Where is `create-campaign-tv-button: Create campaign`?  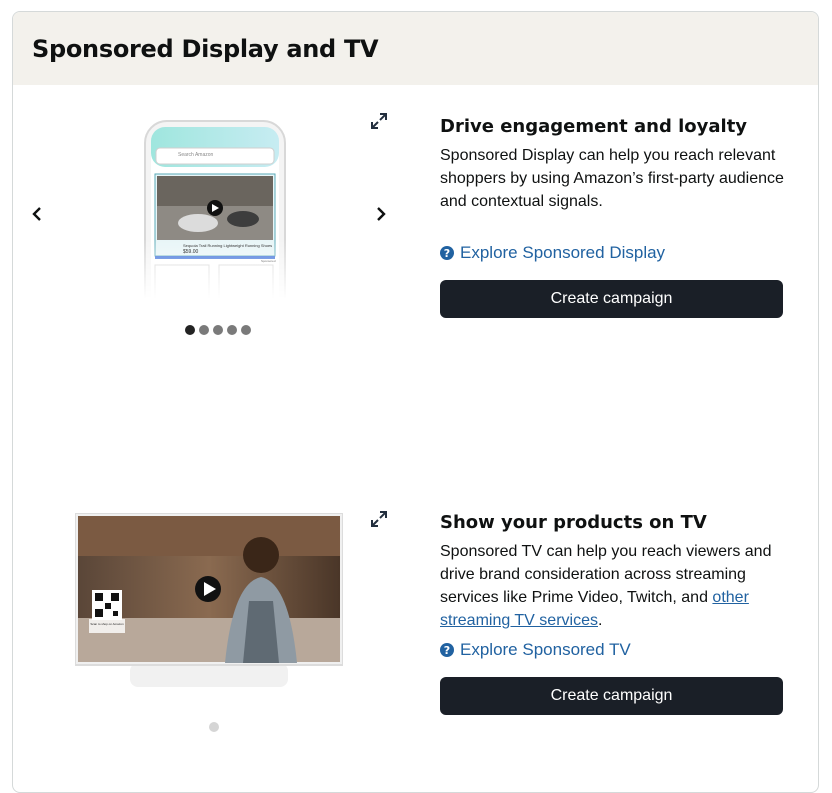 create-campaign-tv-button: Create campaign is located at coordinates (611, 696).